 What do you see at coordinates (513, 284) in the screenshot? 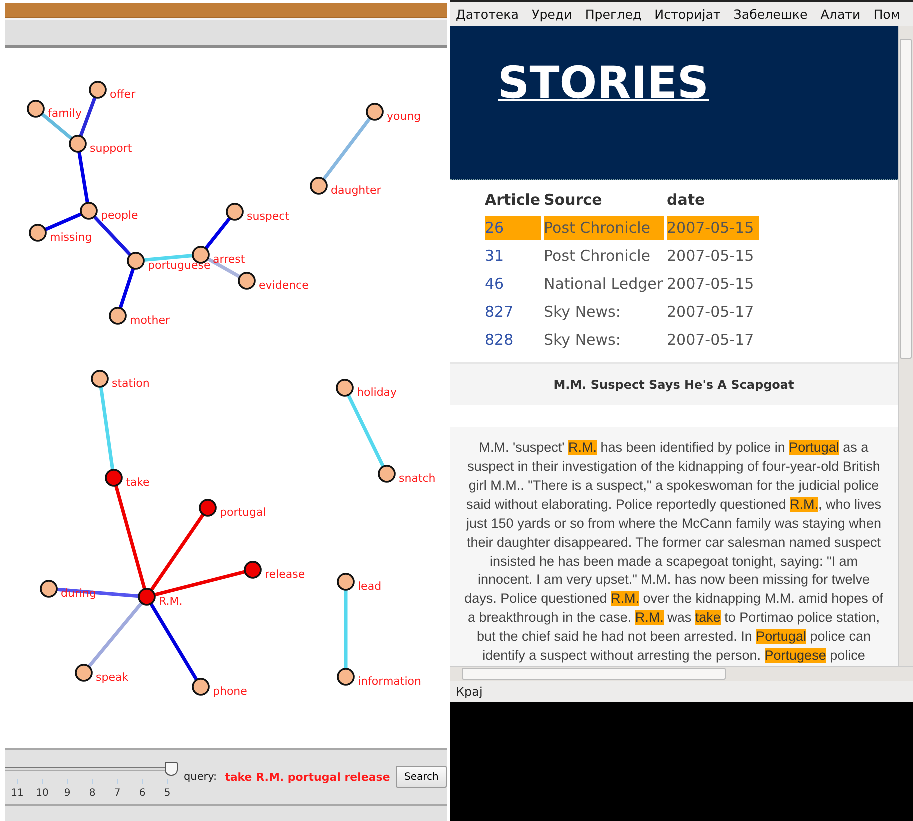
I see `article-link: 46` at bounding box center [513, 284].